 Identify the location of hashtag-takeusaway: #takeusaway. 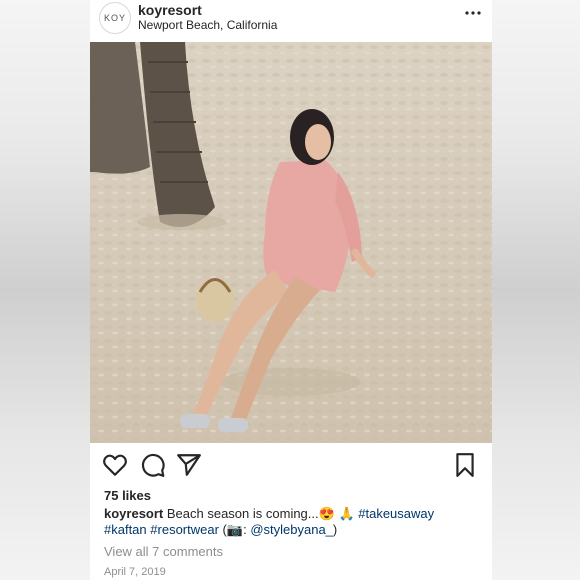
(396, 513).